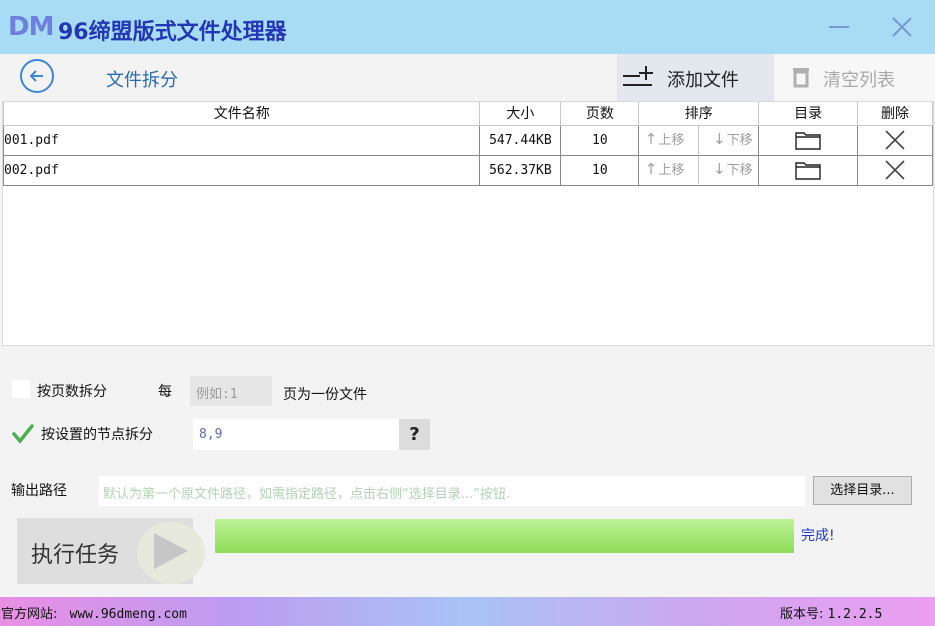 The width and height of the screenshot is (935, 626). I want to click on arrow-left-circle-icon, so click(36, 76).